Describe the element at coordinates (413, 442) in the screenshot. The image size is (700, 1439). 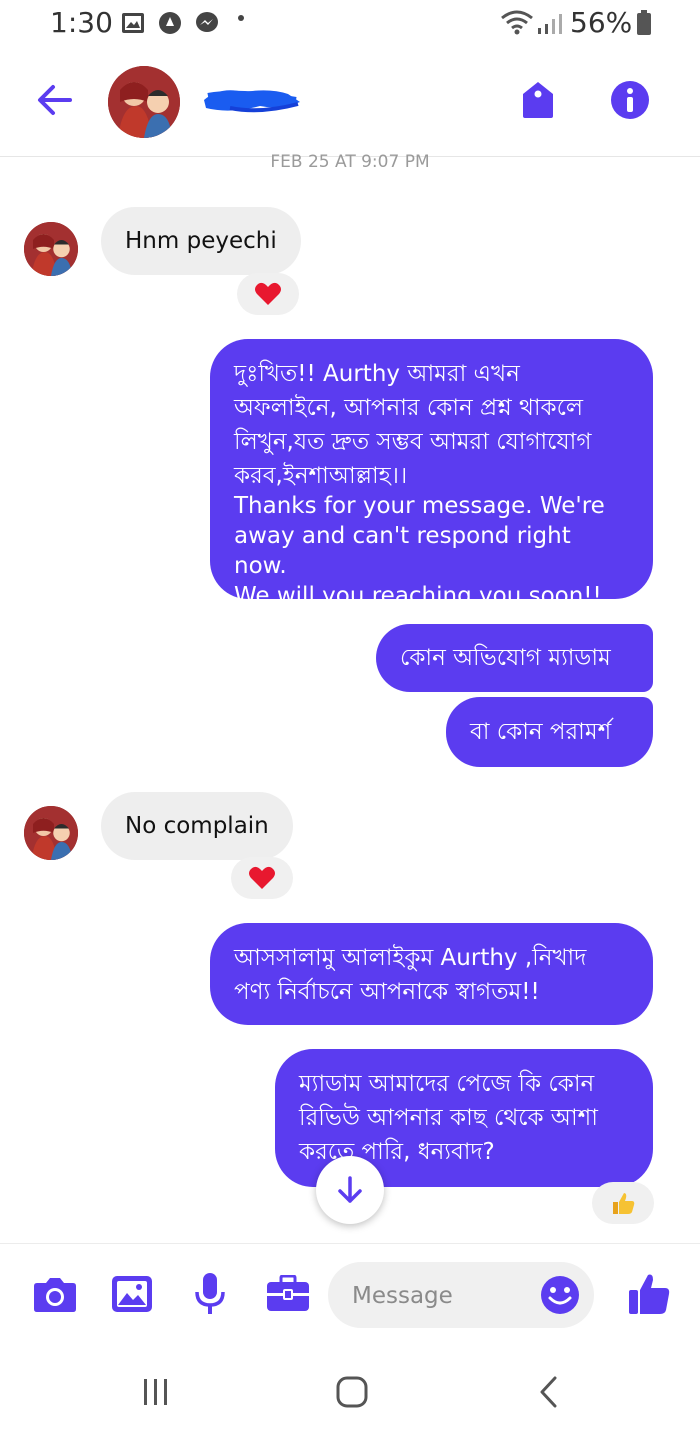
I see `message-line: লিখুন,যত দ্রুত সম্ভব আমরা যোগাযোগ` at that location.